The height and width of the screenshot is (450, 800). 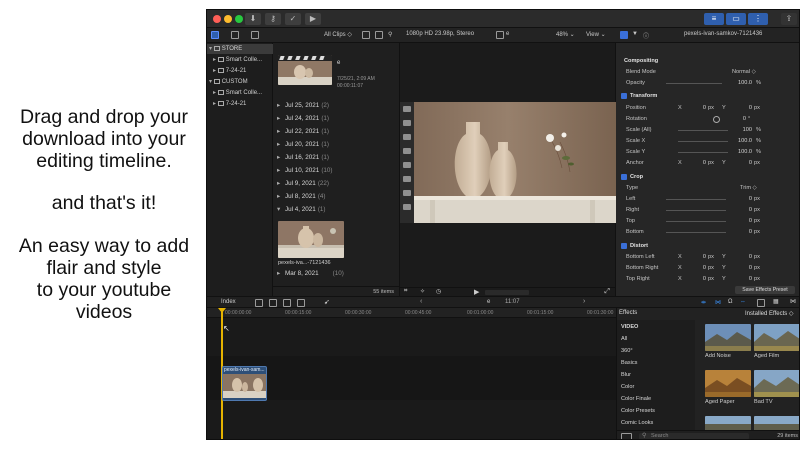 I want to click on viewer-canvas, so click(x=508, y=162).